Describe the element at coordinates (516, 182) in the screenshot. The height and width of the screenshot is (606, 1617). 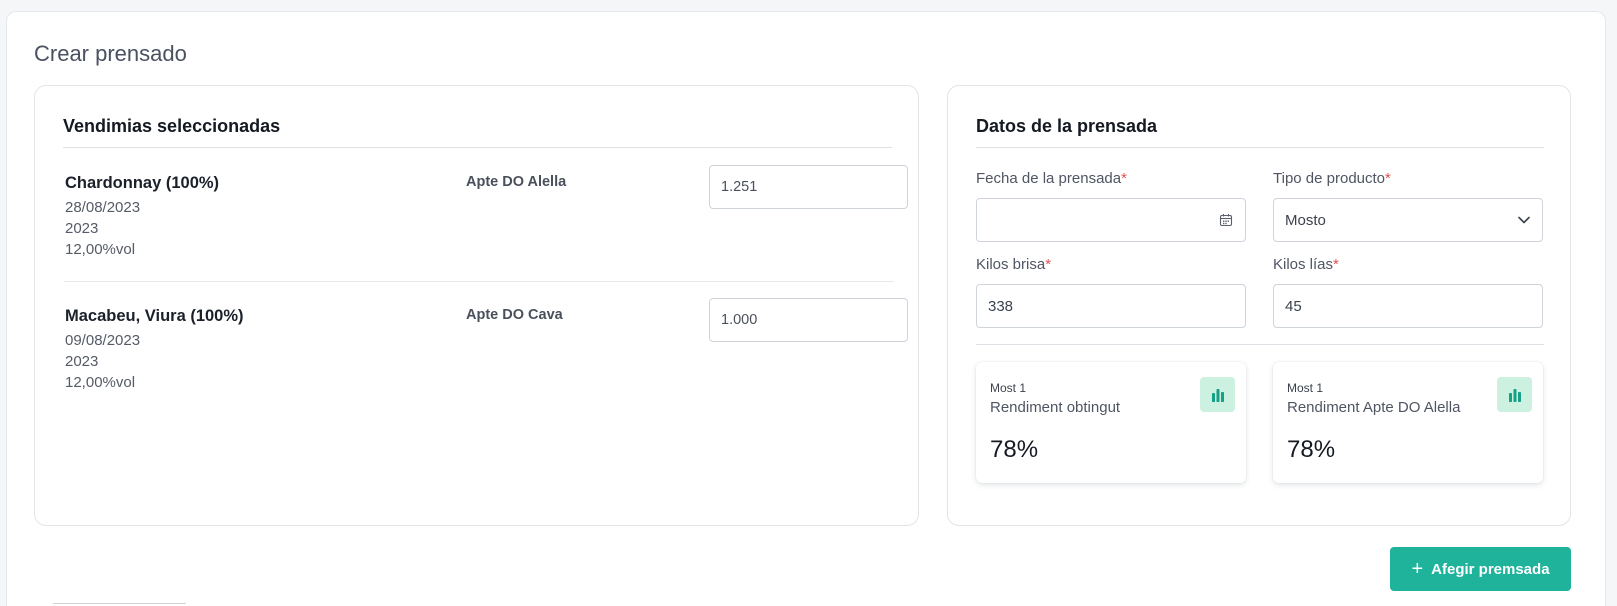
I see `harvest-do: Apte DO Alella` at that location.